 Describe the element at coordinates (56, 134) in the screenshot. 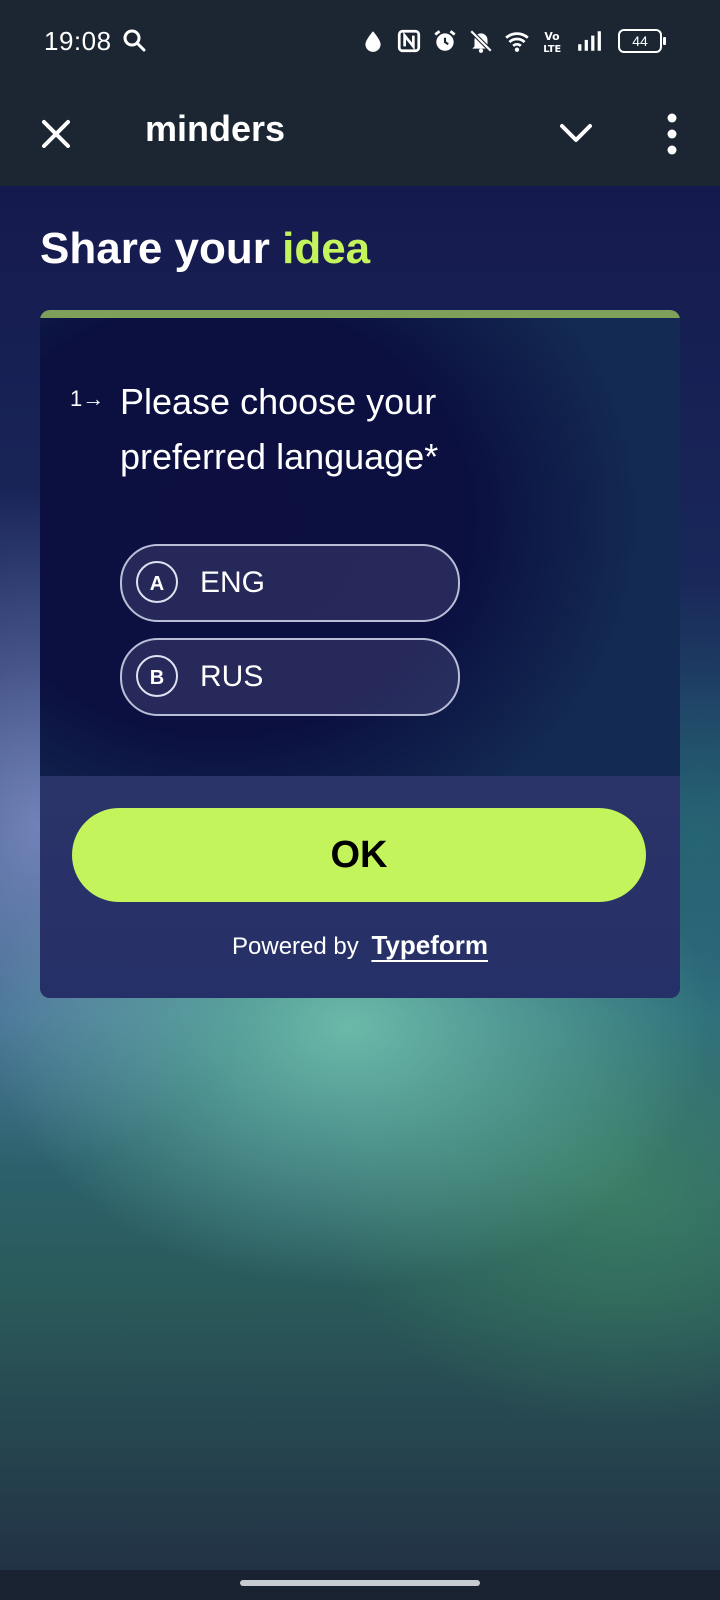

I see `close-icon` at that location.